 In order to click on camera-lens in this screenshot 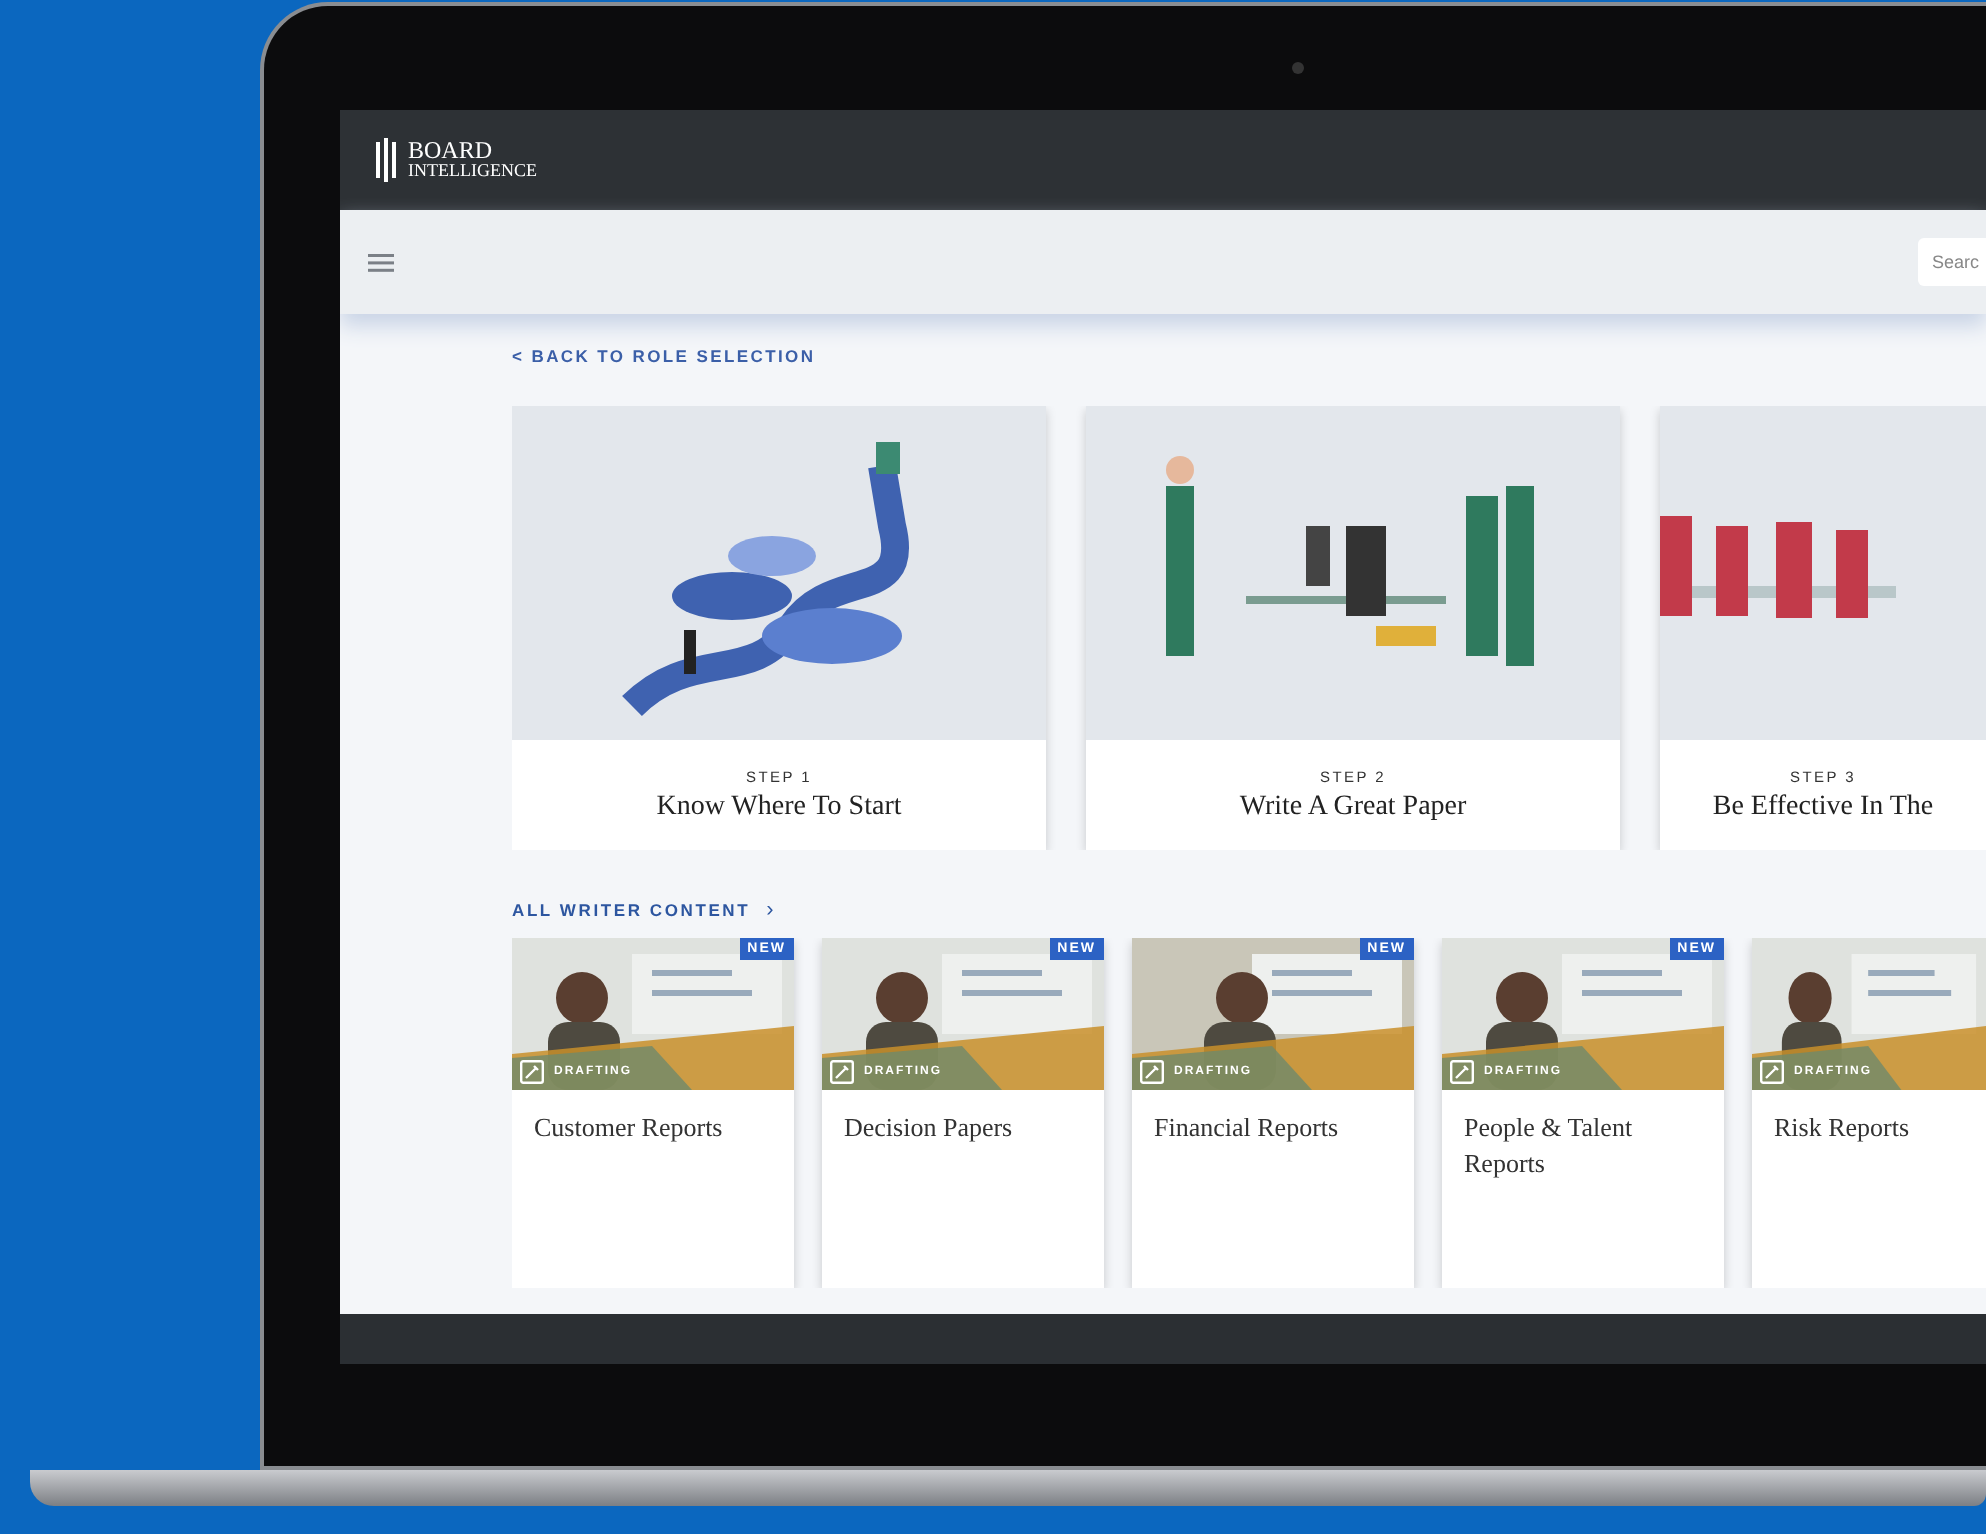, I will do `click(1298, 68)`.